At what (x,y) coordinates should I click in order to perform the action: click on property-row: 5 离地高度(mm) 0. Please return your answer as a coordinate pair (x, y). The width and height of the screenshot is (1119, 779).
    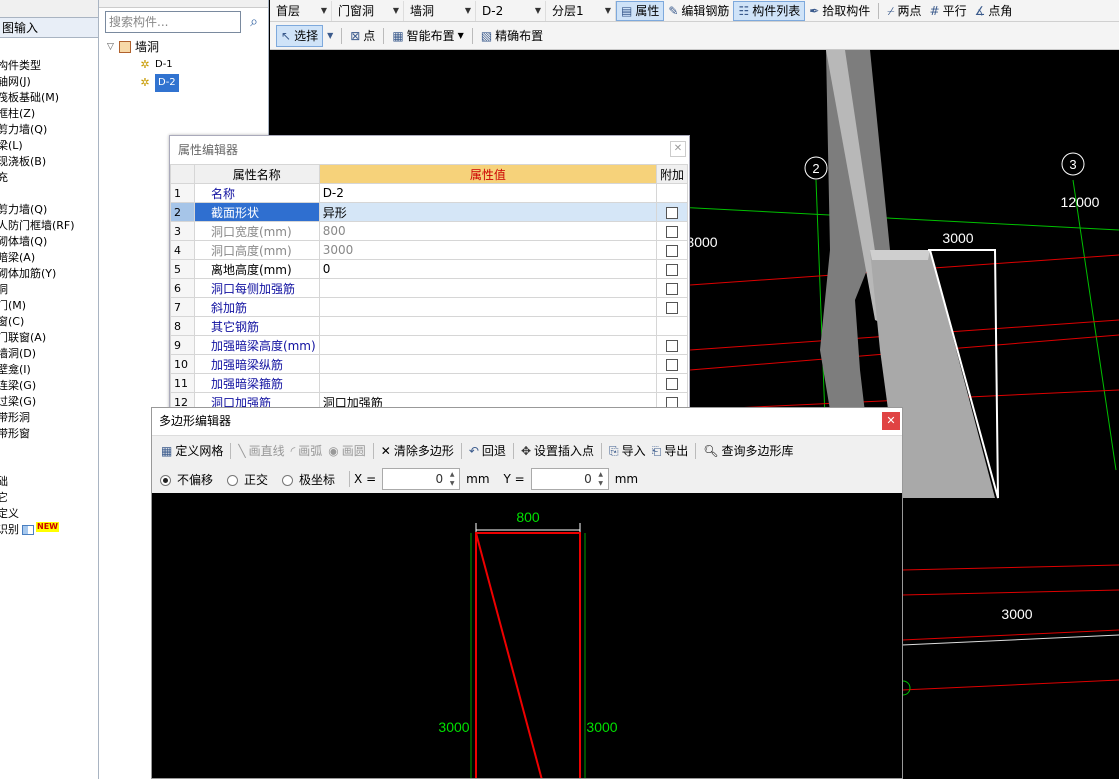
    Looking at the image, I should click on (429, 269).